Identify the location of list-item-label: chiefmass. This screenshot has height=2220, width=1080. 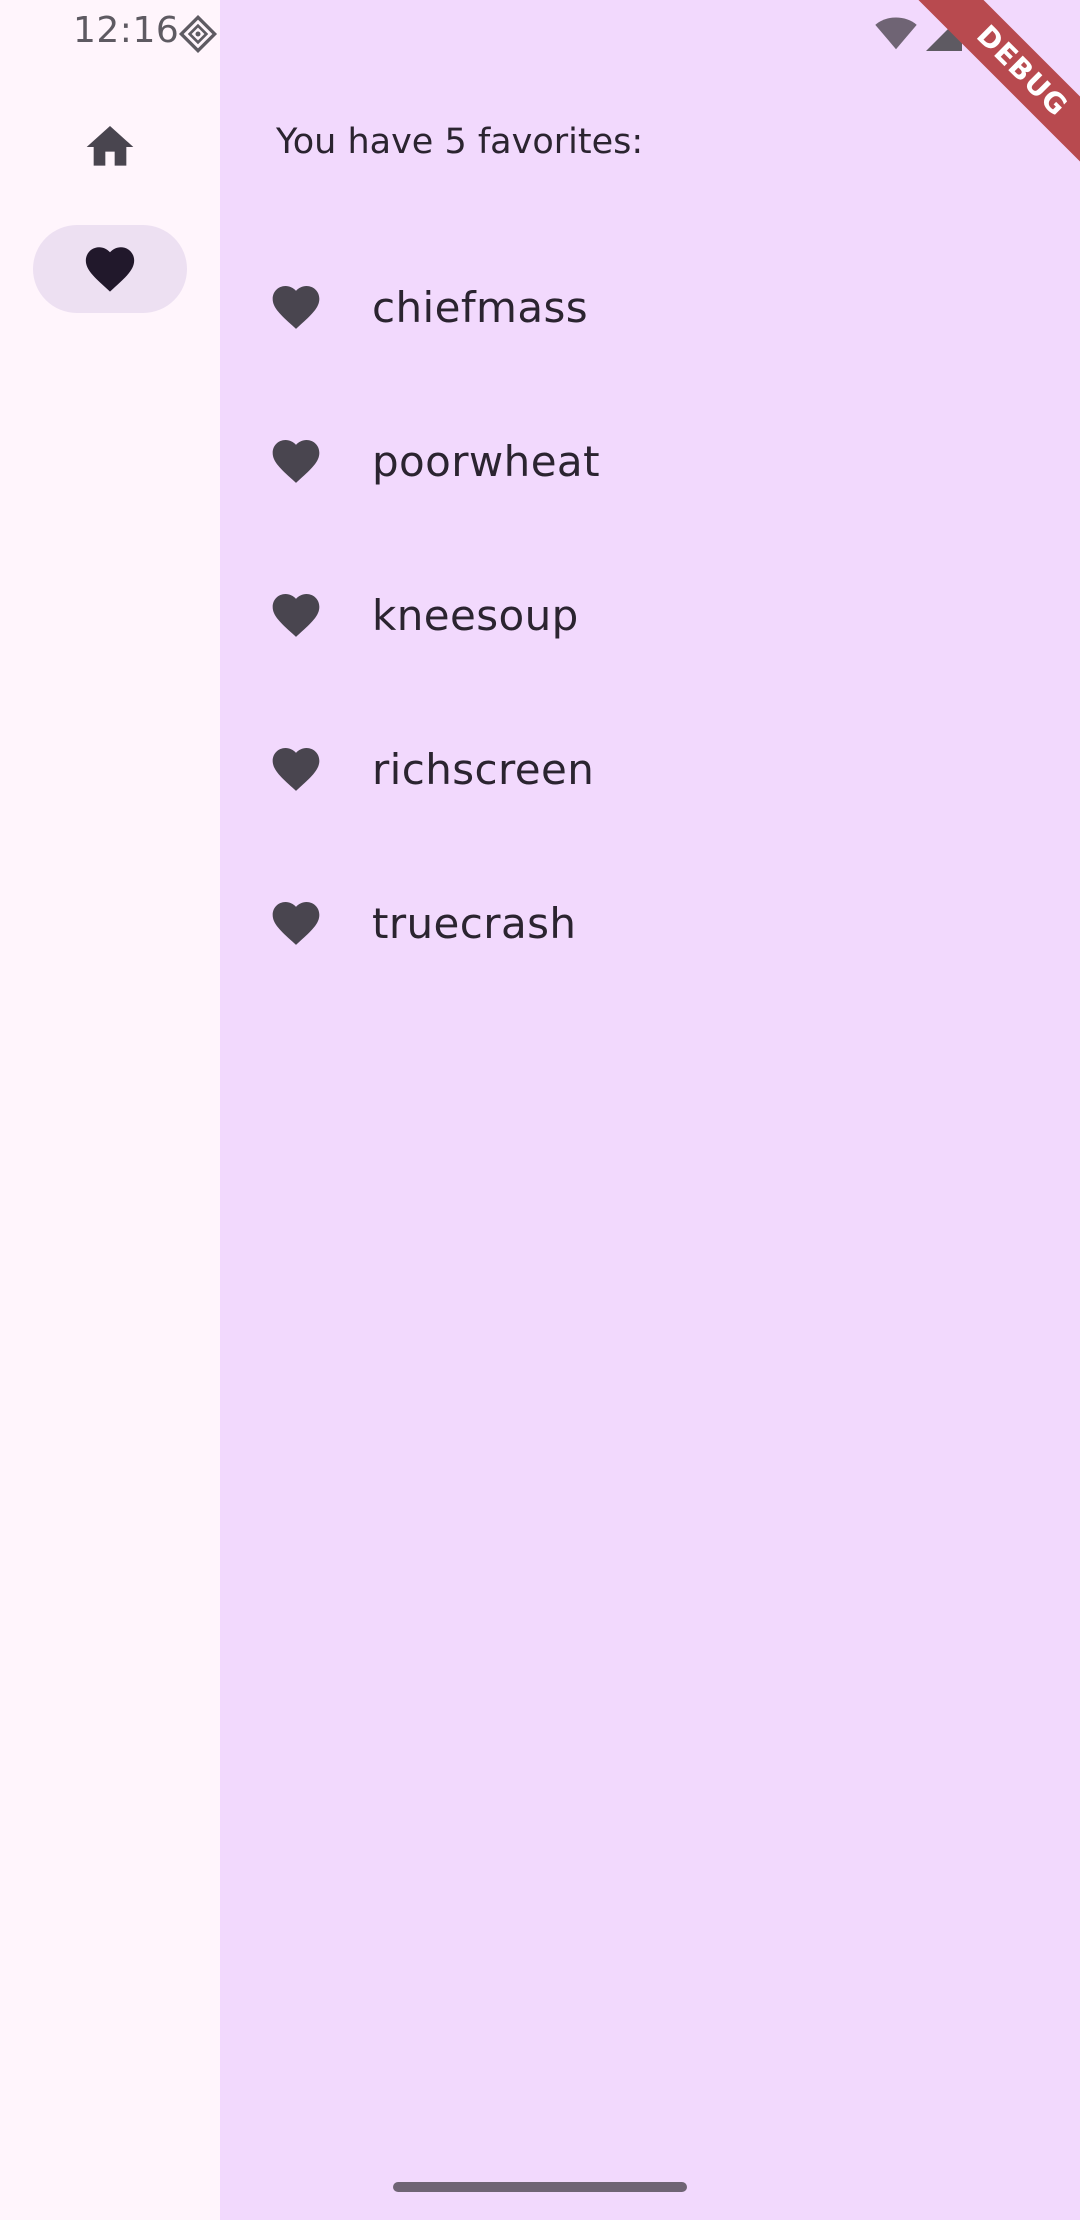
(480, 307).